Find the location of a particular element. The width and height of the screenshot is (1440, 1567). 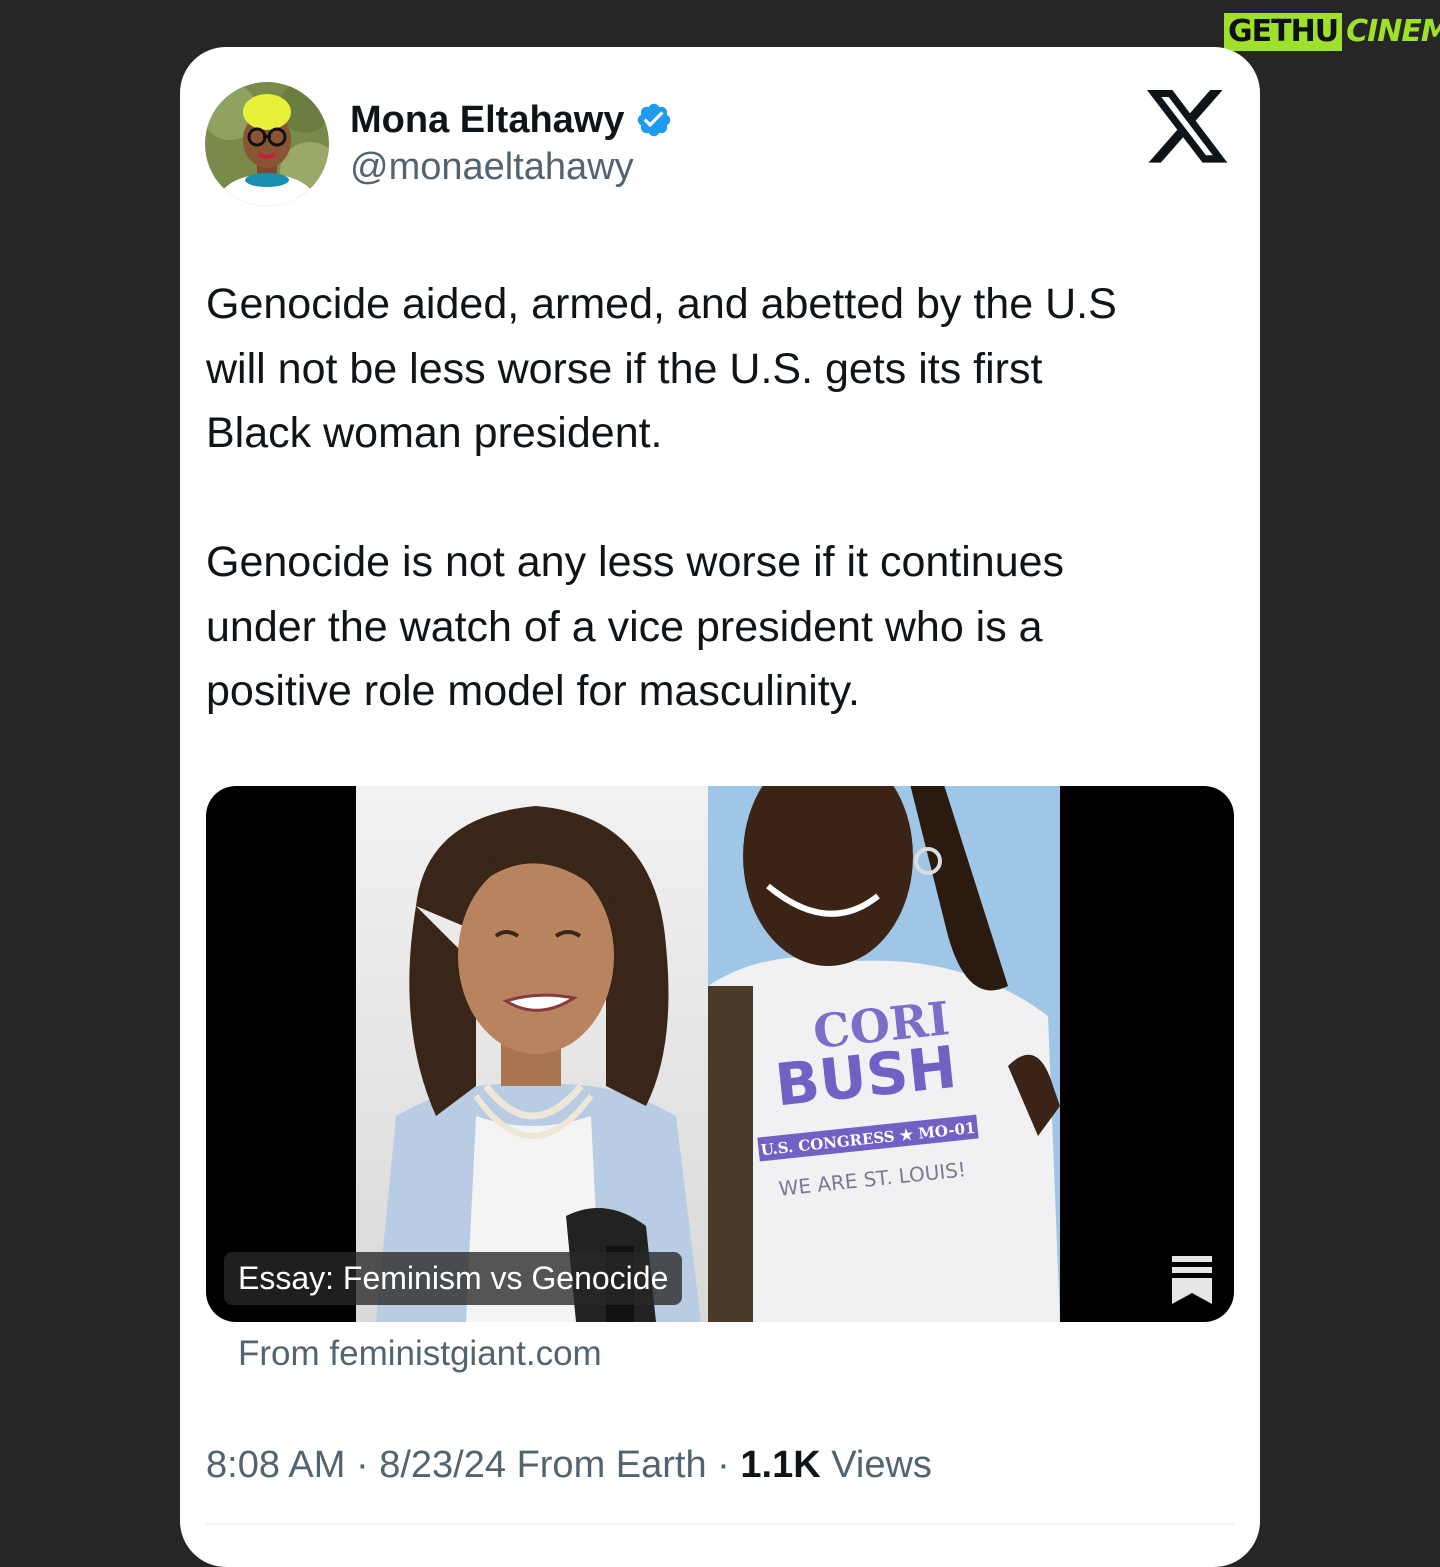

x-logo-icon is located at coordinates (1187, 131).